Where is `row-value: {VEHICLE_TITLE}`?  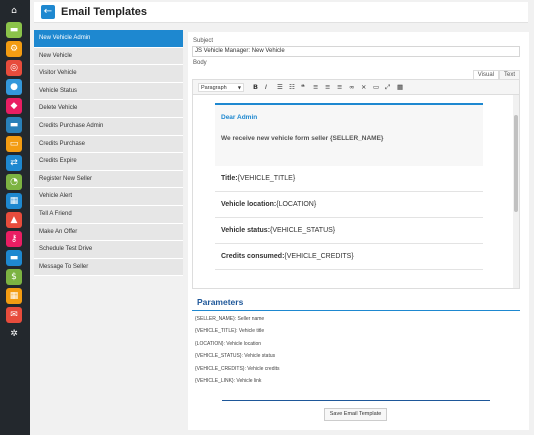 row-value: {VEHICLE_TITLE} is located at coordinates (266, 178).